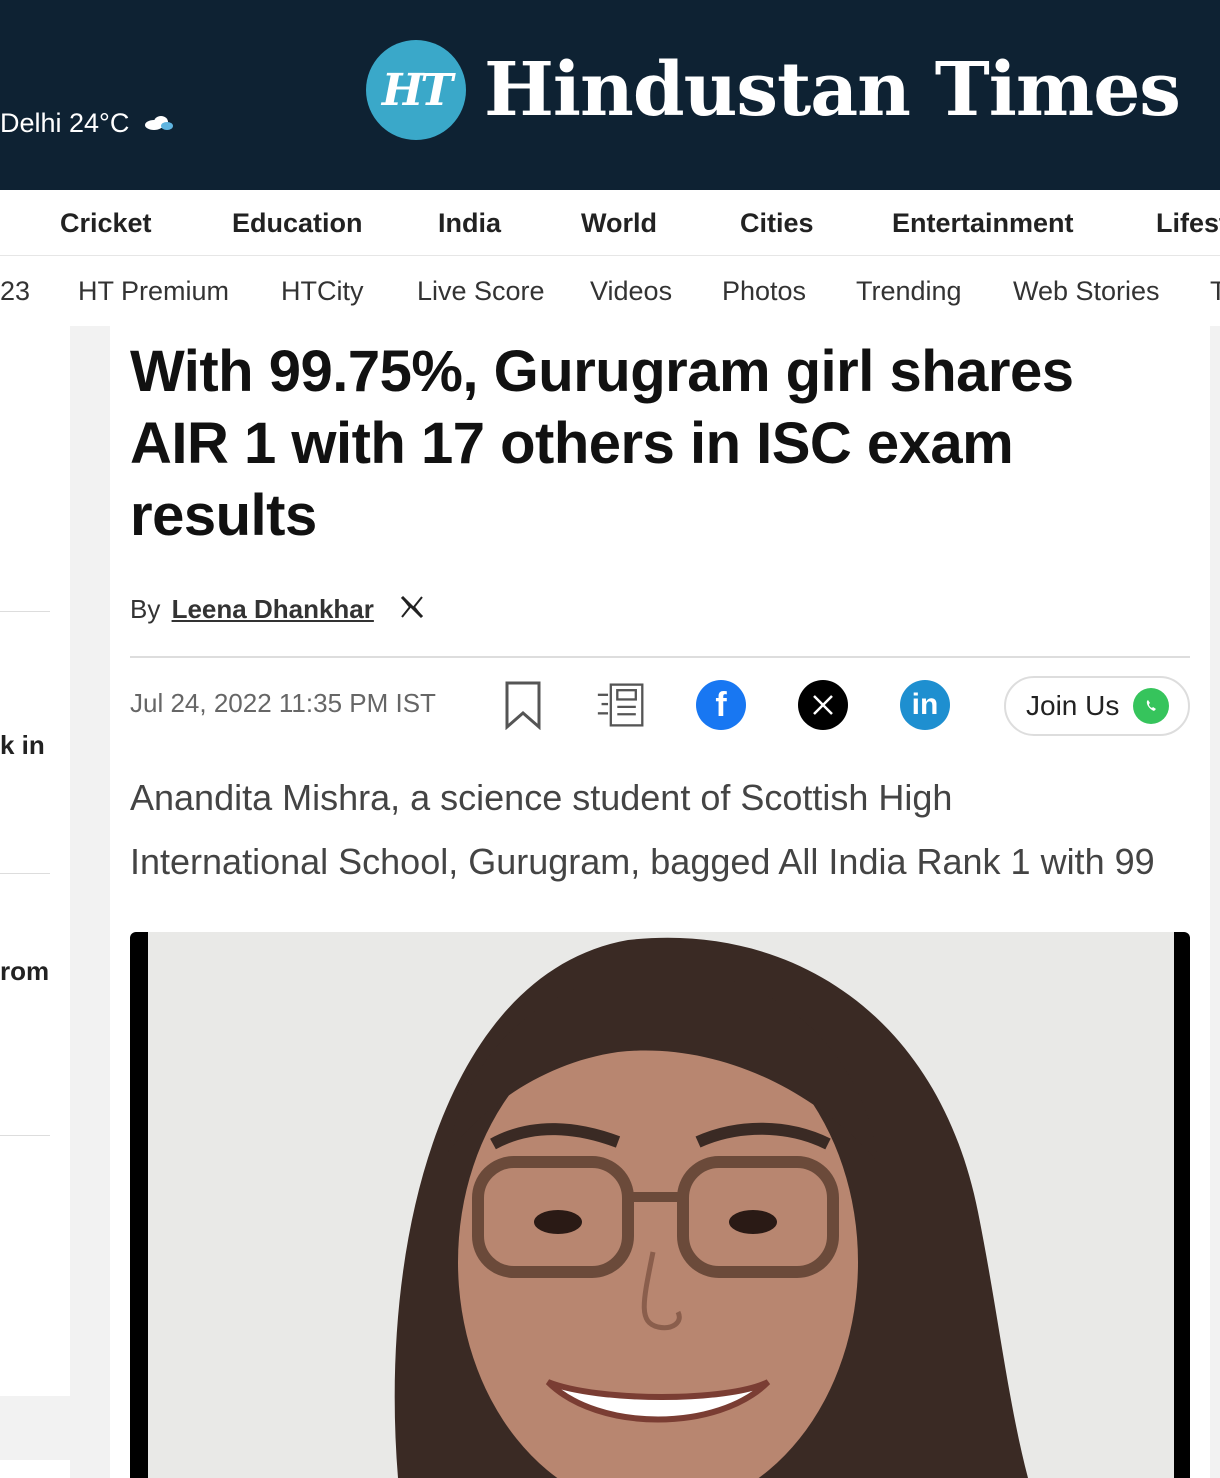  What do you see at coordinates (35, 1469) in the screenshot?
I see `left-rail-bottom` at bounding box center [35, 1469].